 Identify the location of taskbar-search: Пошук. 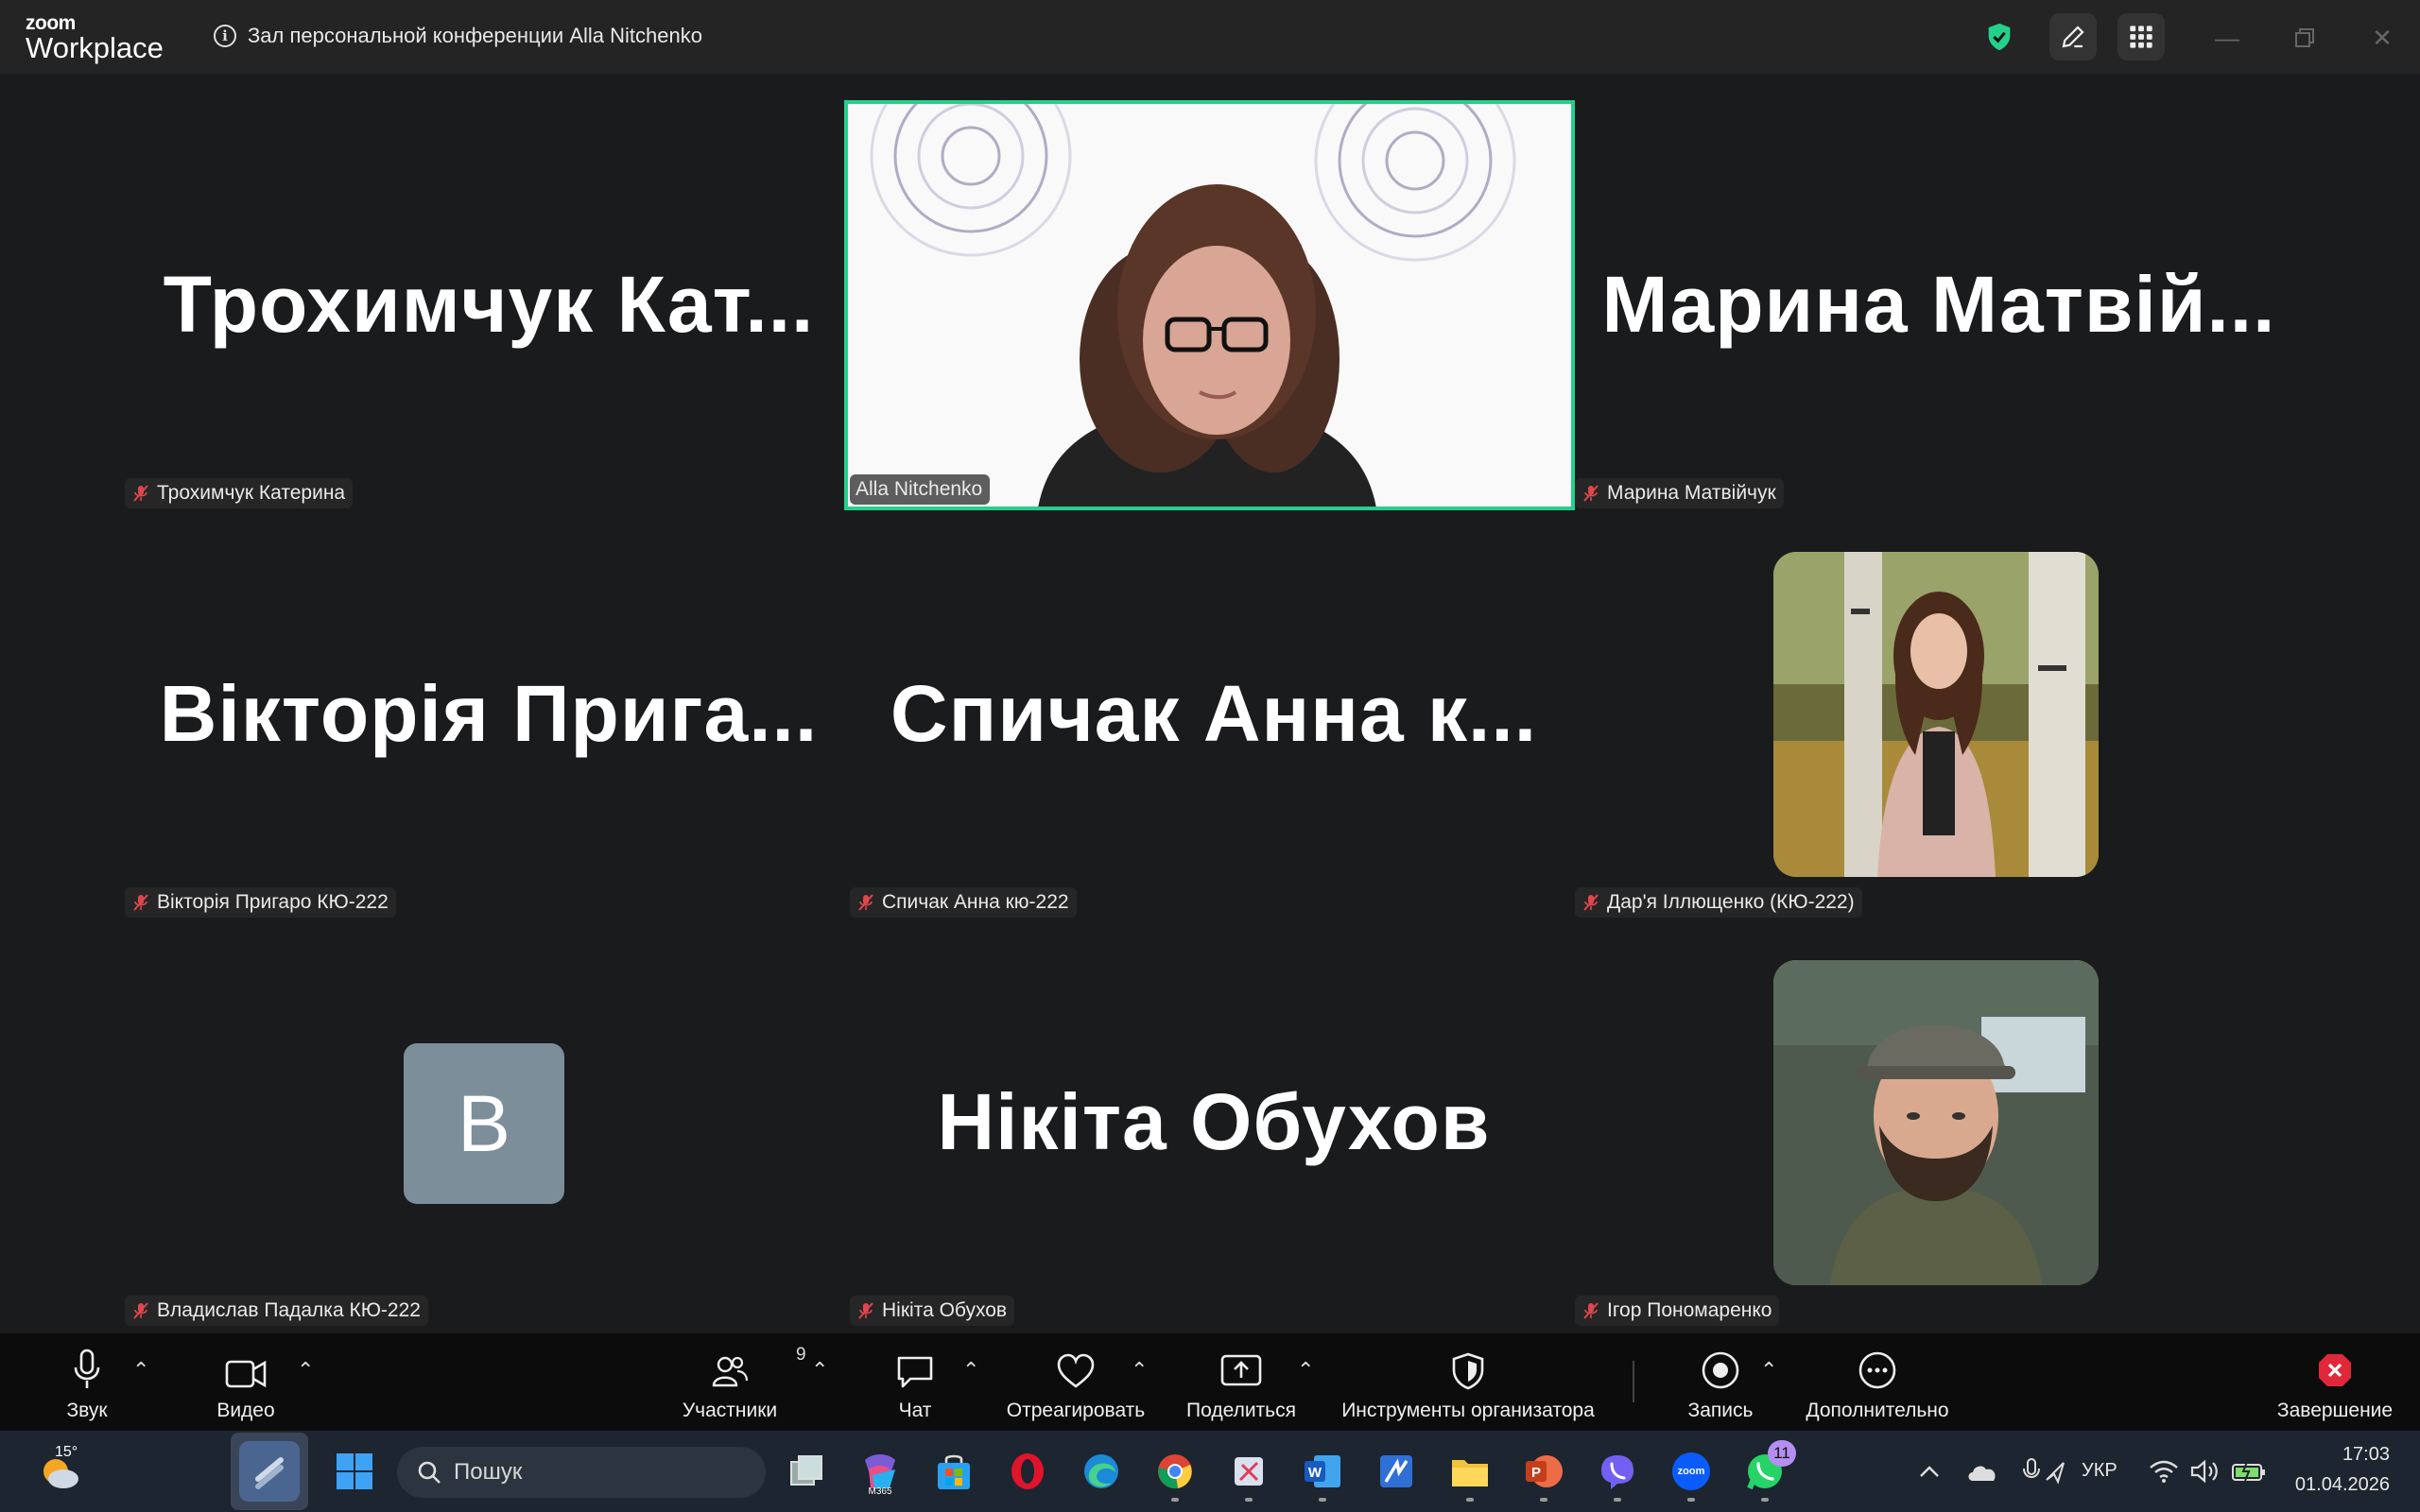
(582, 1472).